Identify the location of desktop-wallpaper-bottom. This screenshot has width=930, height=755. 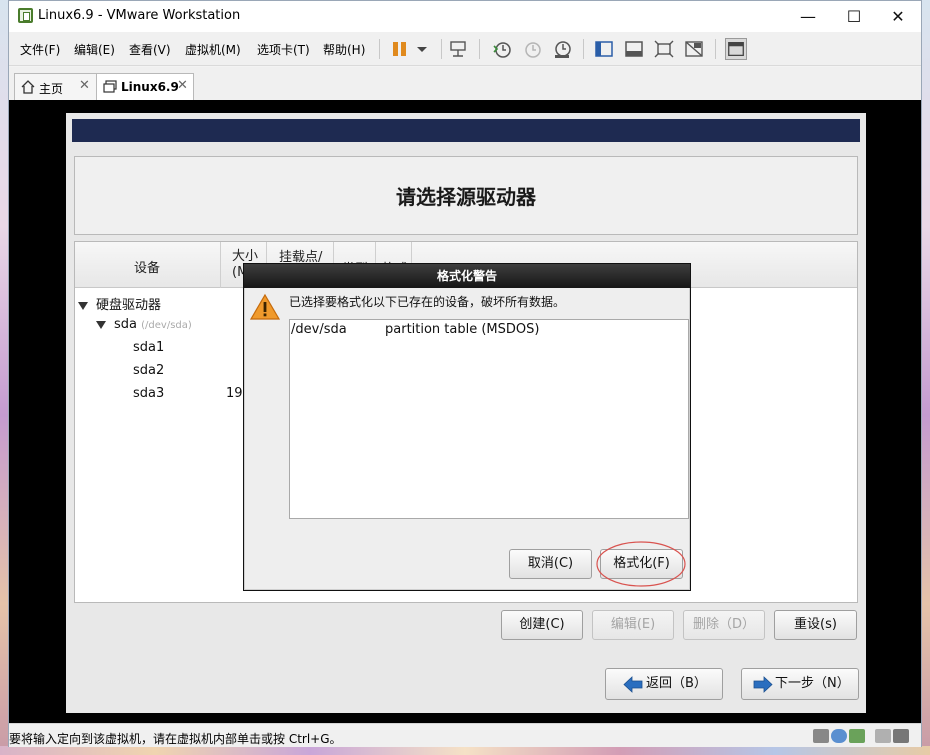
(465, 750).